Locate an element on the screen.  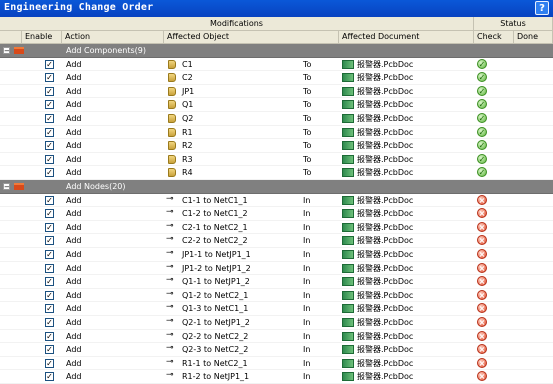
affected-object-cell: JP1 is located at coordinates (188, 91).